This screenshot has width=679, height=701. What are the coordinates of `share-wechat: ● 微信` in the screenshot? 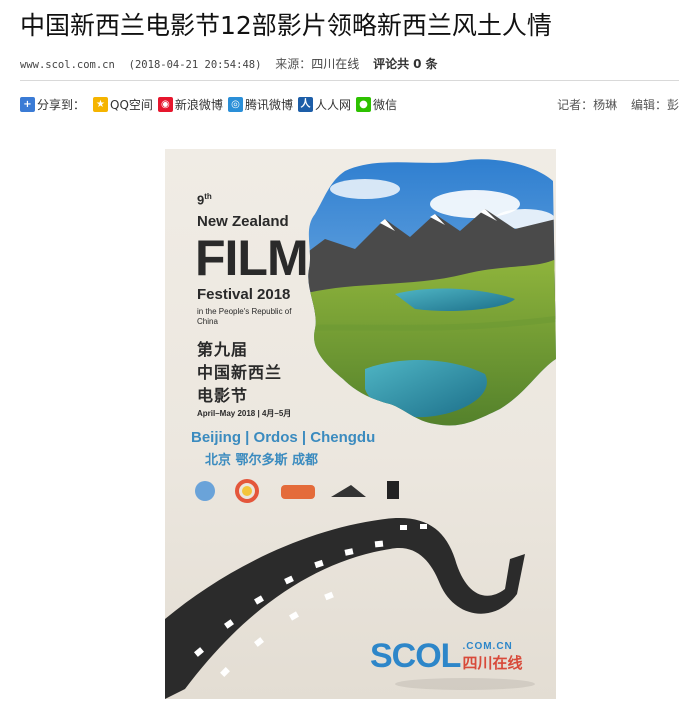 It's located at (376, 104).